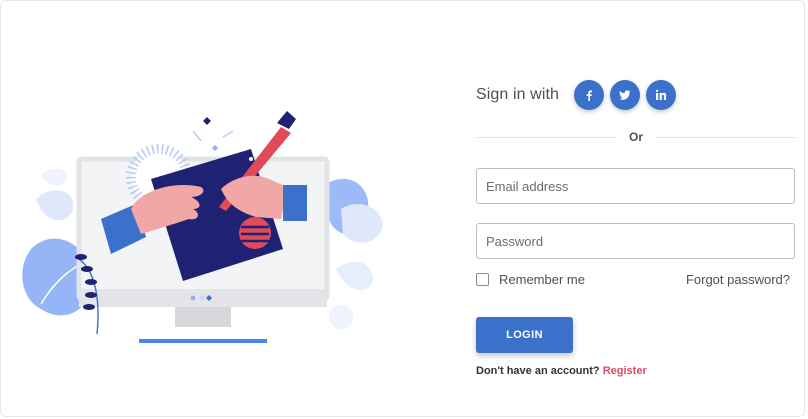 The image size is (808, 419). I want to click on divider-line-right, so click(726, 137).